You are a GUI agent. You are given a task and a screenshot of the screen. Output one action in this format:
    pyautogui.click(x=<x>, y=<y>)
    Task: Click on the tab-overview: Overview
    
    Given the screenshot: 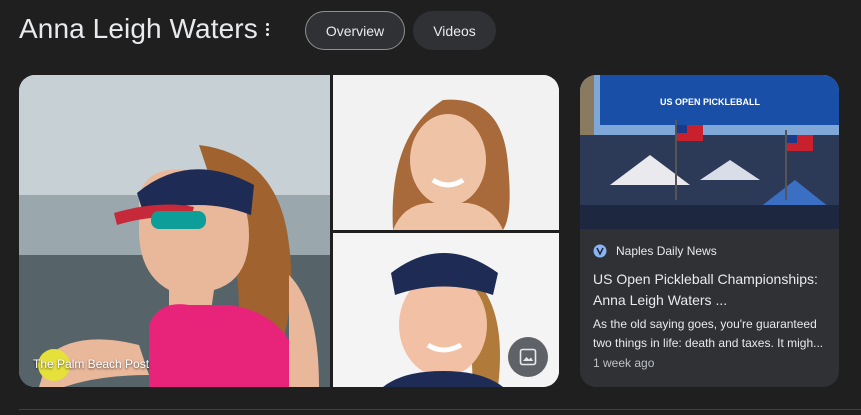 What is the action you would take?
    pyautogui.click(x=355, y=30)
    